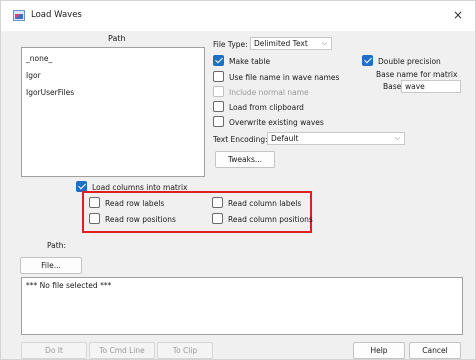 This screenshot has height=360, width=476. What do you see at coordinates (281, 43) in the screenshot?
I see `file-type-value: Delimited Text` at bounding box center [281, 43].